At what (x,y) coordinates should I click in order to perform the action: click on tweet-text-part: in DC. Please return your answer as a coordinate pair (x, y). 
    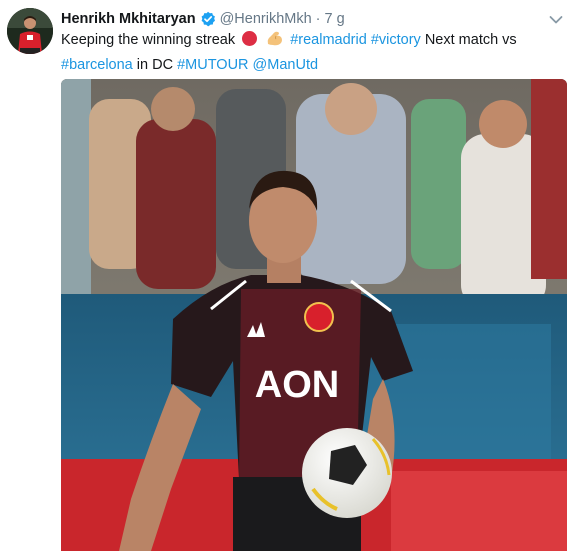
    Looking at the image, I should click on (155, 65).